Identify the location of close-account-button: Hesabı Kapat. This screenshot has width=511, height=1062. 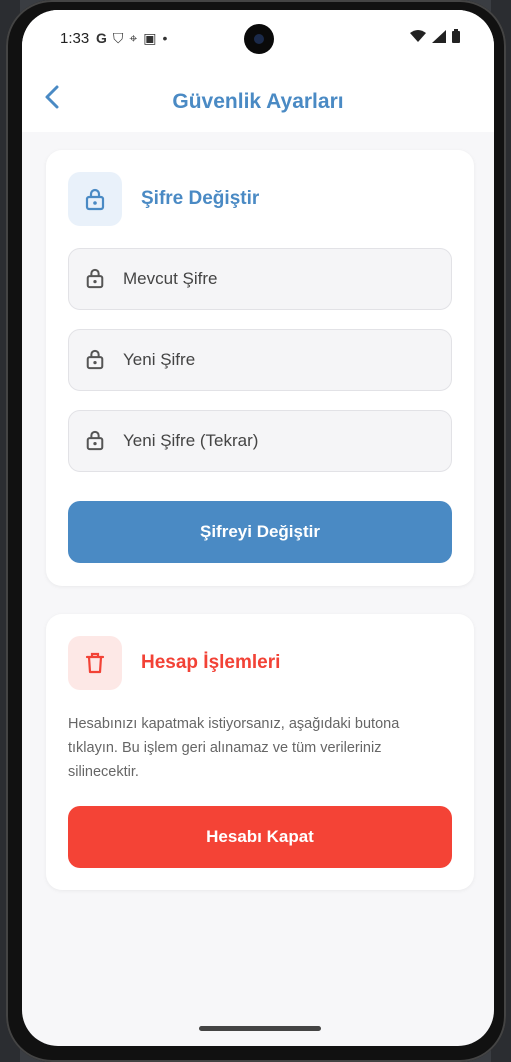
(260, 837).